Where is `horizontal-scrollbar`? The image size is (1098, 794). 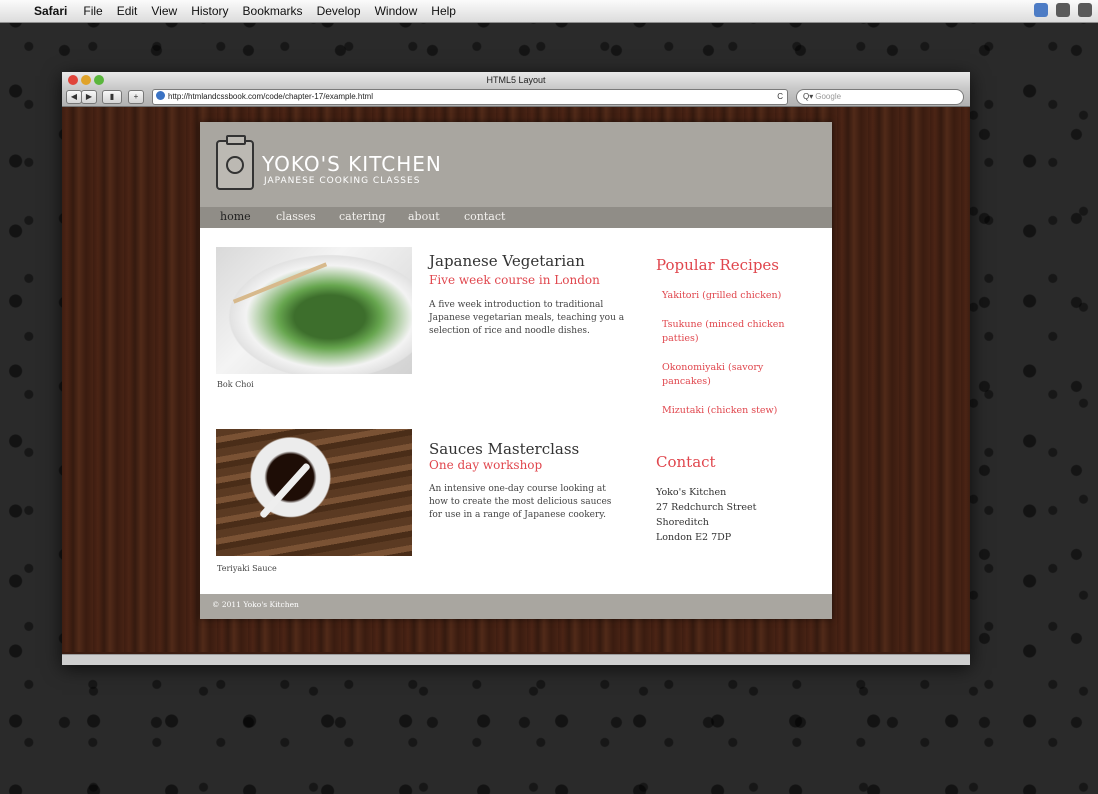 horizontal-scrollbar is located at coordinates (516, 659).